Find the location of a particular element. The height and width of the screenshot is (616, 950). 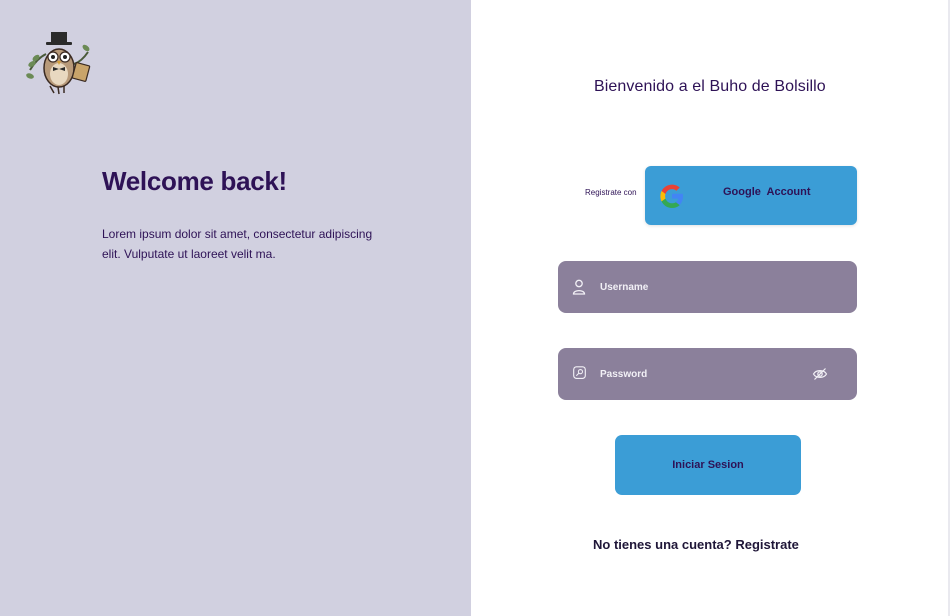

google-account-button: Google Account is located at coordinates (751, 195).